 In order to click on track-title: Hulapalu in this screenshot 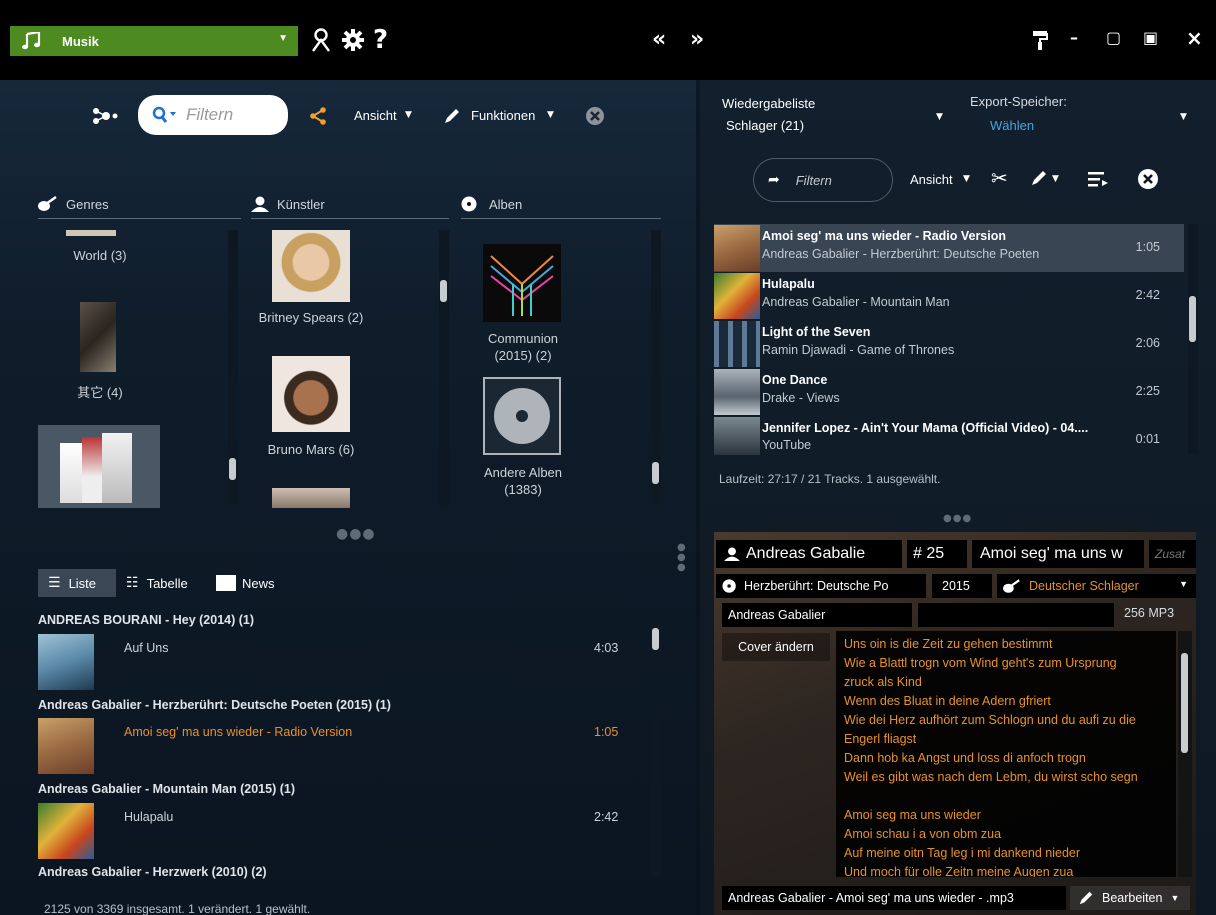, I will do `click(148, 817)`.